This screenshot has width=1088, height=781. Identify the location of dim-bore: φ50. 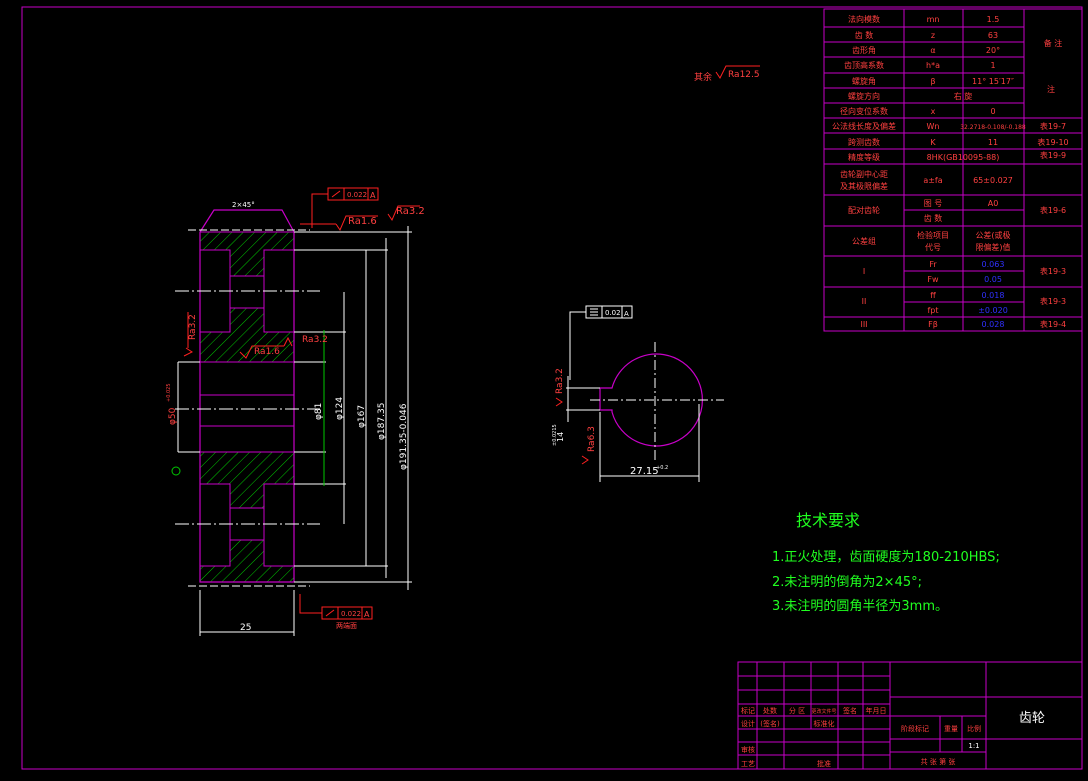
(173, 416).